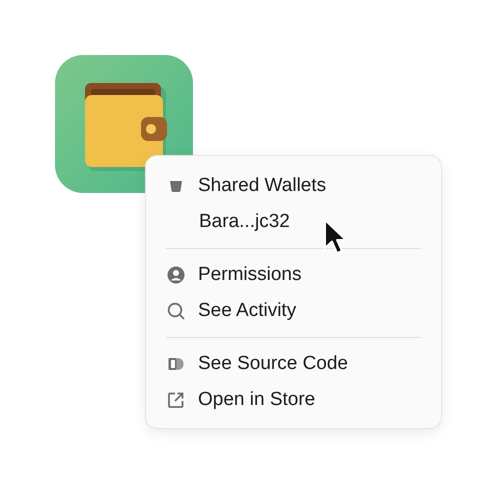 This screenshot has height=500, width=500. What do you see at coordinates (262, 186) in the screenshot?
I see `menu-item: Shared Wallets` at bounding box center [262, 186].